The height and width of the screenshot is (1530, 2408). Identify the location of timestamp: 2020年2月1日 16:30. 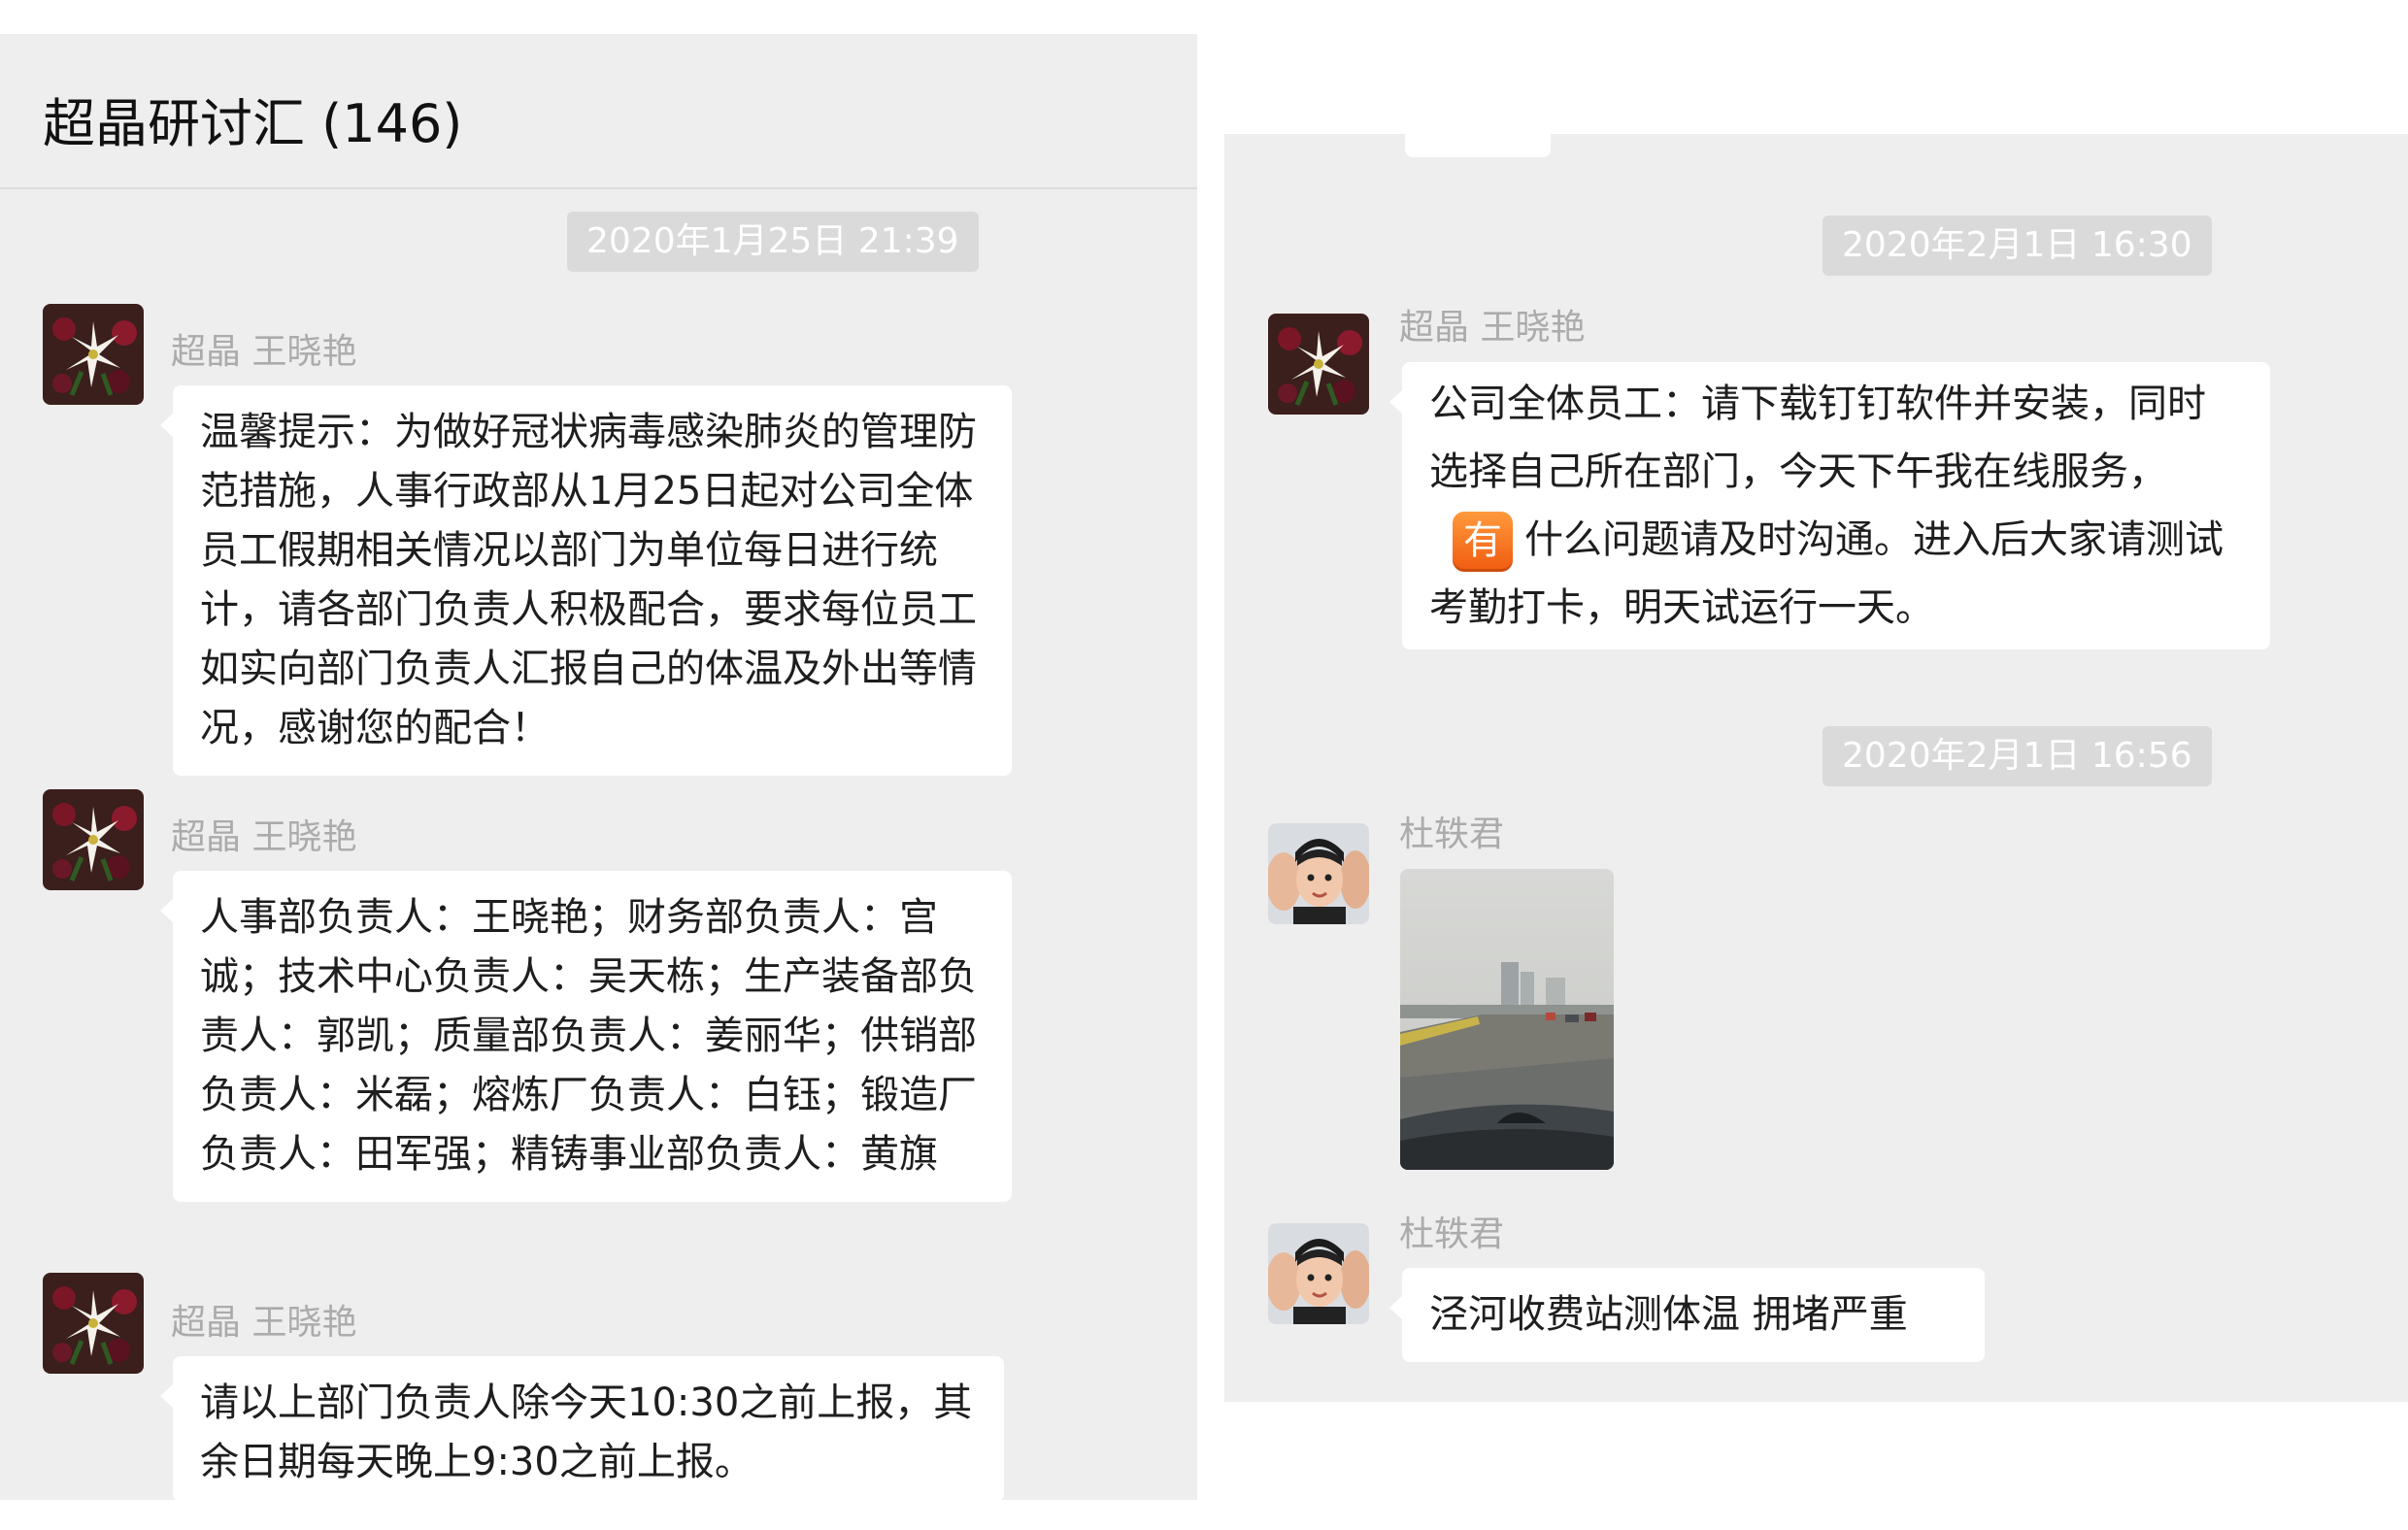
(2018, 246).